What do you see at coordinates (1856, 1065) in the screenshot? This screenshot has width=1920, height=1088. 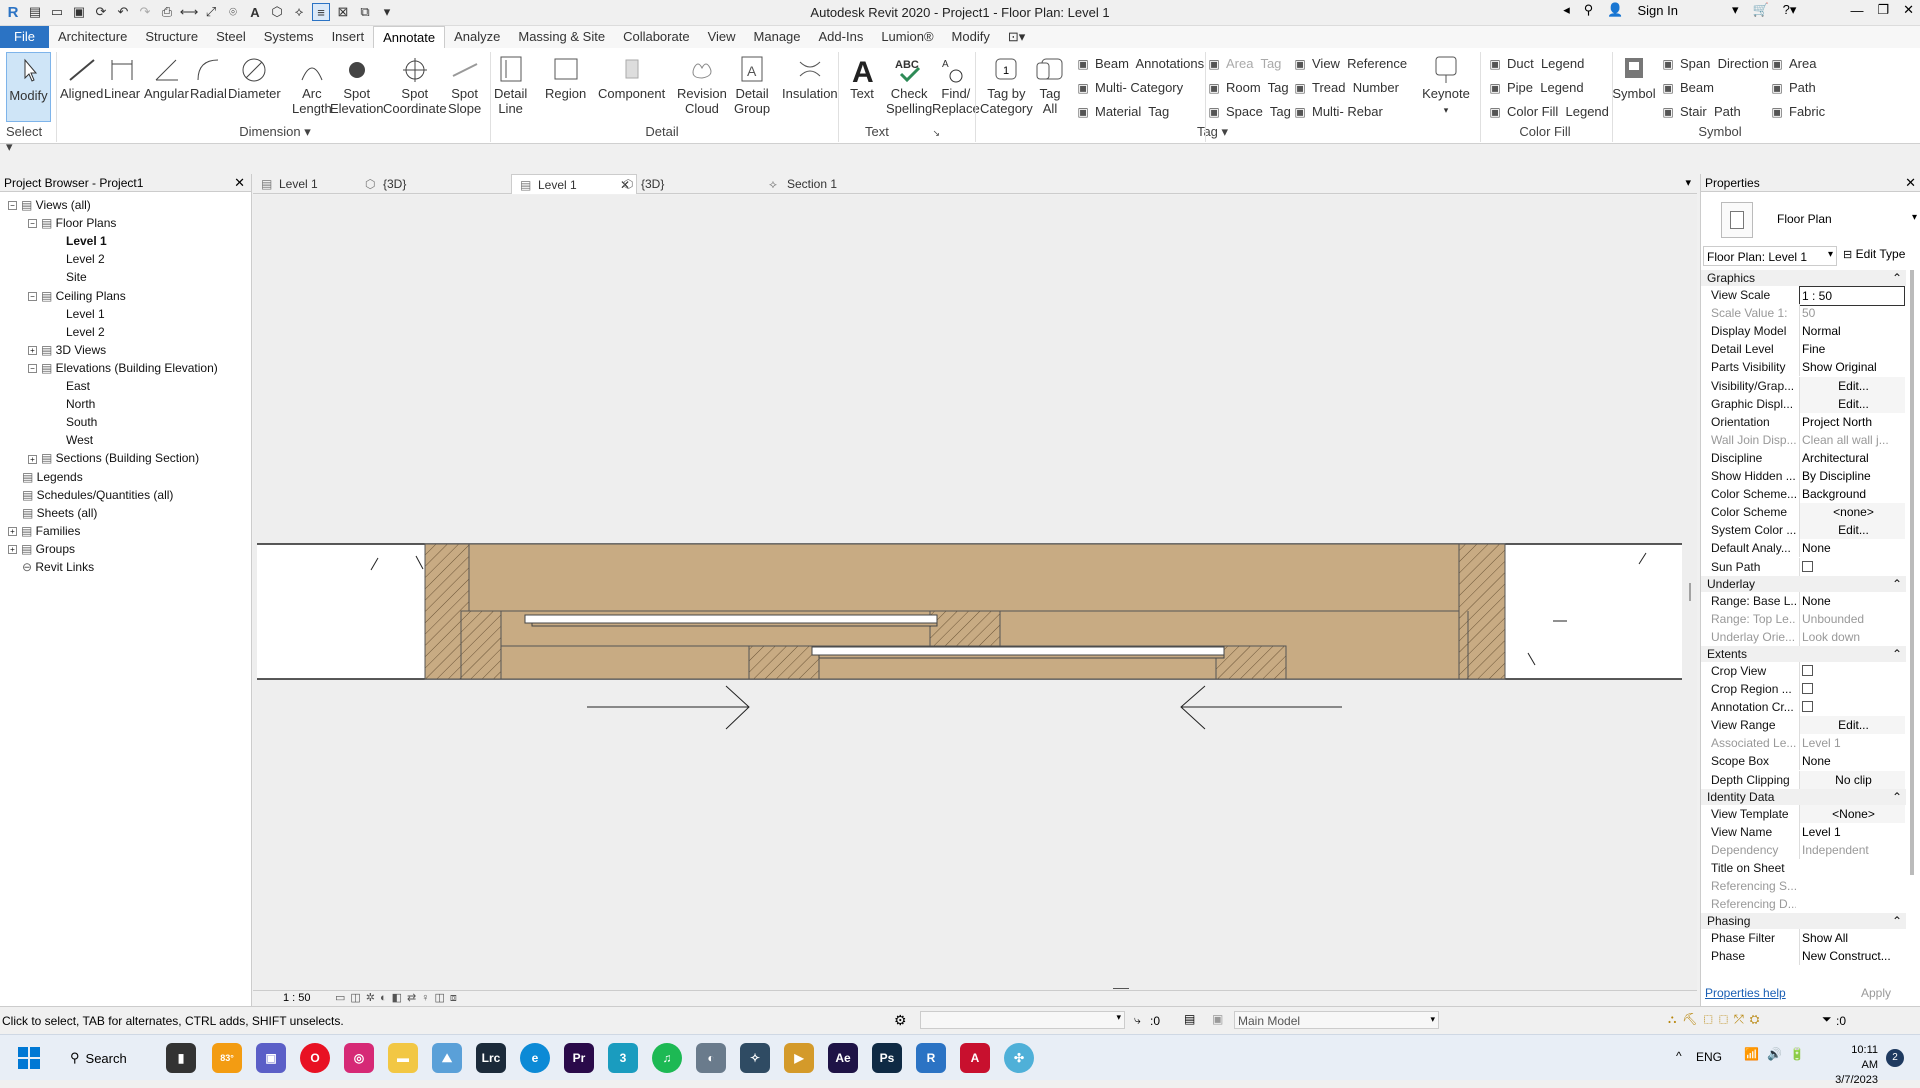 I see `clock: 10:11 AM 3/7/2023` at bounding box center [1856, 1065].